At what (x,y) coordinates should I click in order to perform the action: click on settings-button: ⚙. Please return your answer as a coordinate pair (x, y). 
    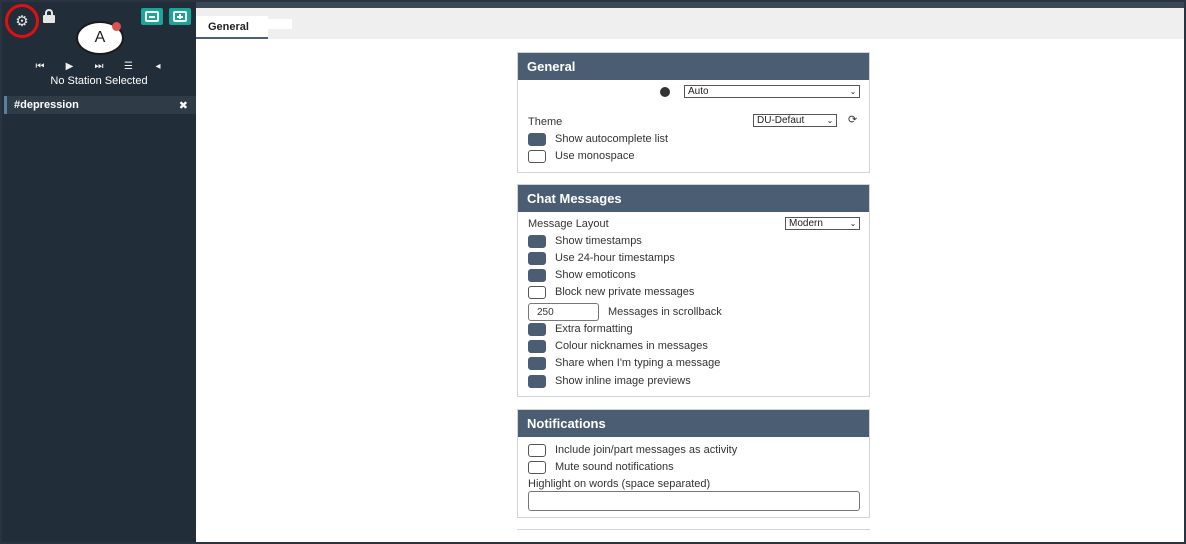
    Looking at the image, I should click on (22, 21).